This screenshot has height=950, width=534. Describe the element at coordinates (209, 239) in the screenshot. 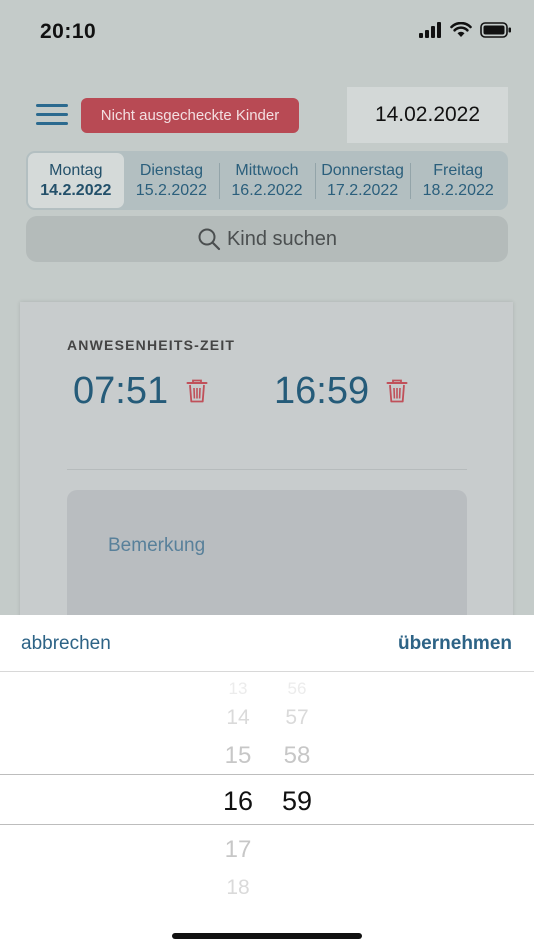

I see `search-icon` at that location.